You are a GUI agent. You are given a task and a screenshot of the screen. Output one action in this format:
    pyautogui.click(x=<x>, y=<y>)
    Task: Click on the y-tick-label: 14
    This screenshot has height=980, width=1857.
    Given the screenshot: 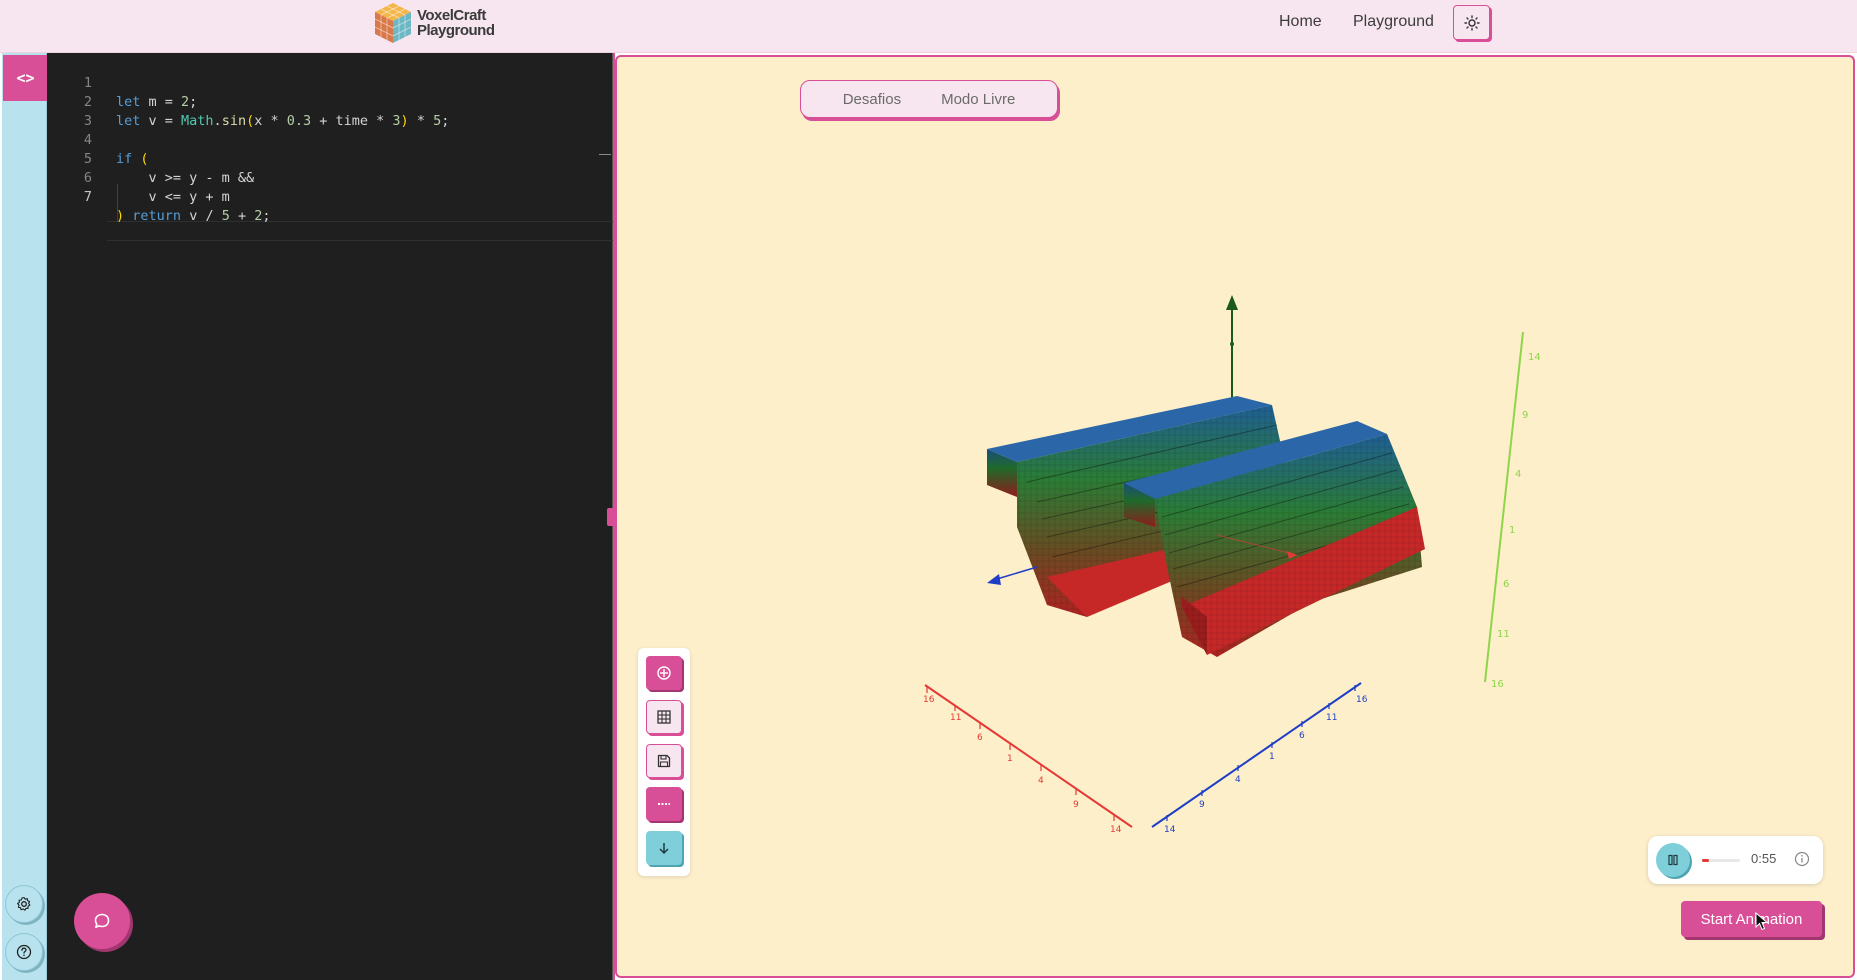 What is the action you would take?
    pyautogui.click(x=1534, y=357)
    